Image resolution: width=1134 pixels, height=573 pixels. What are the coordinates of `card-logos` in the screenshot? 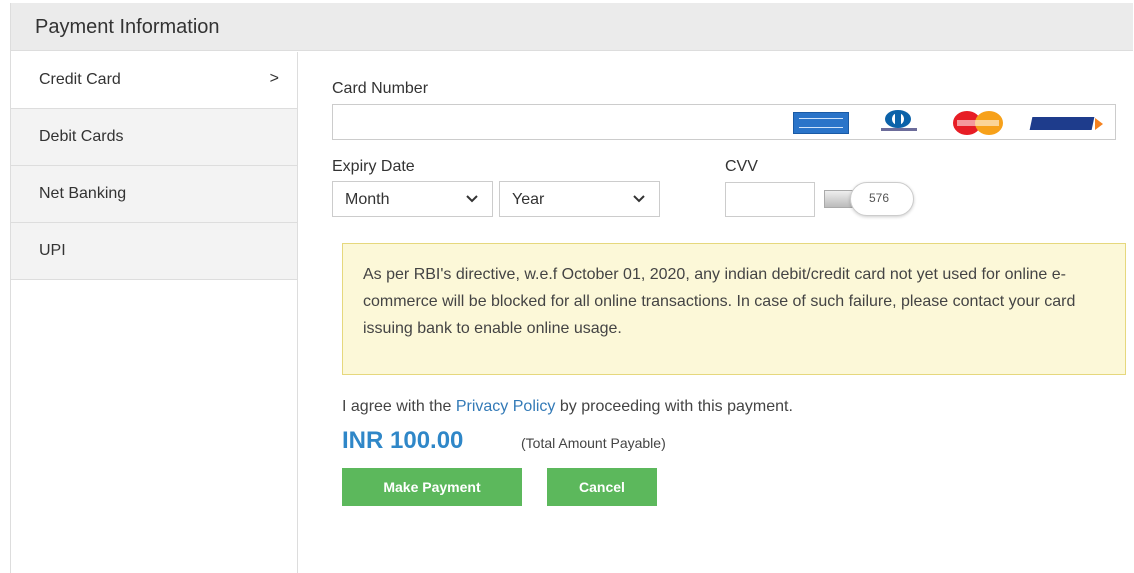 It's located at (940, 123).